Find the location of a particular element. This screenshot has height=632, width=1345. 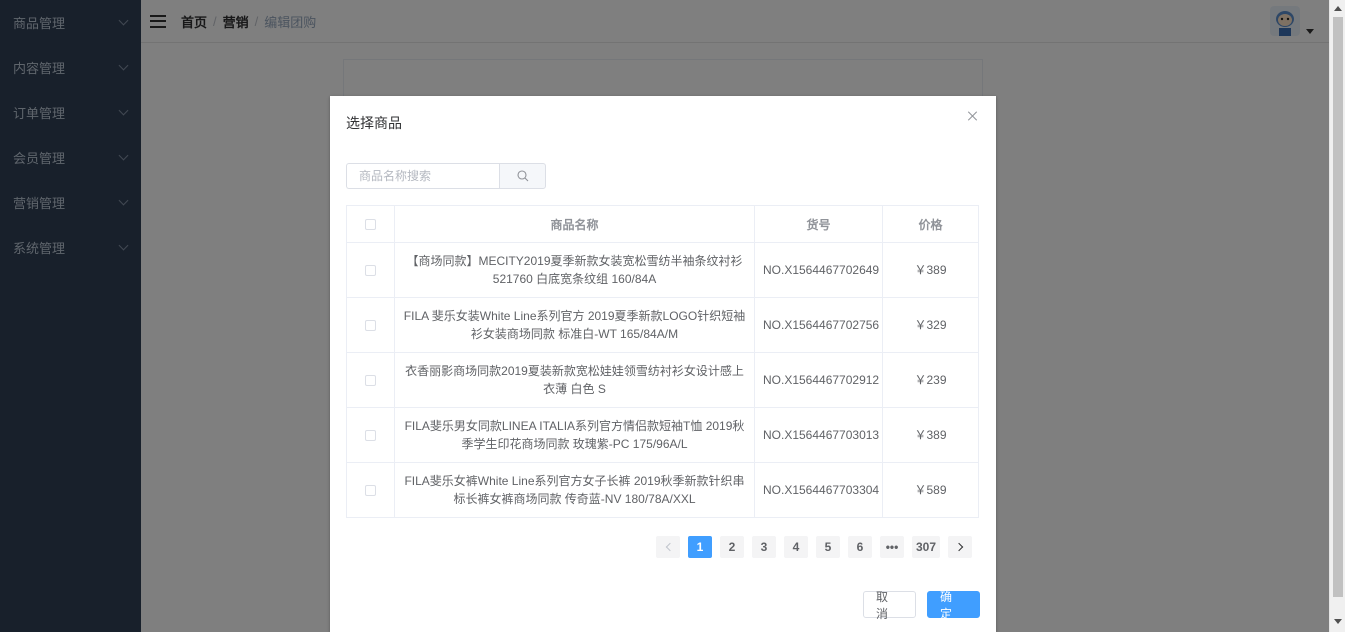

product-sku: NO.X1564467703304 is located at coordinates (818, 490).